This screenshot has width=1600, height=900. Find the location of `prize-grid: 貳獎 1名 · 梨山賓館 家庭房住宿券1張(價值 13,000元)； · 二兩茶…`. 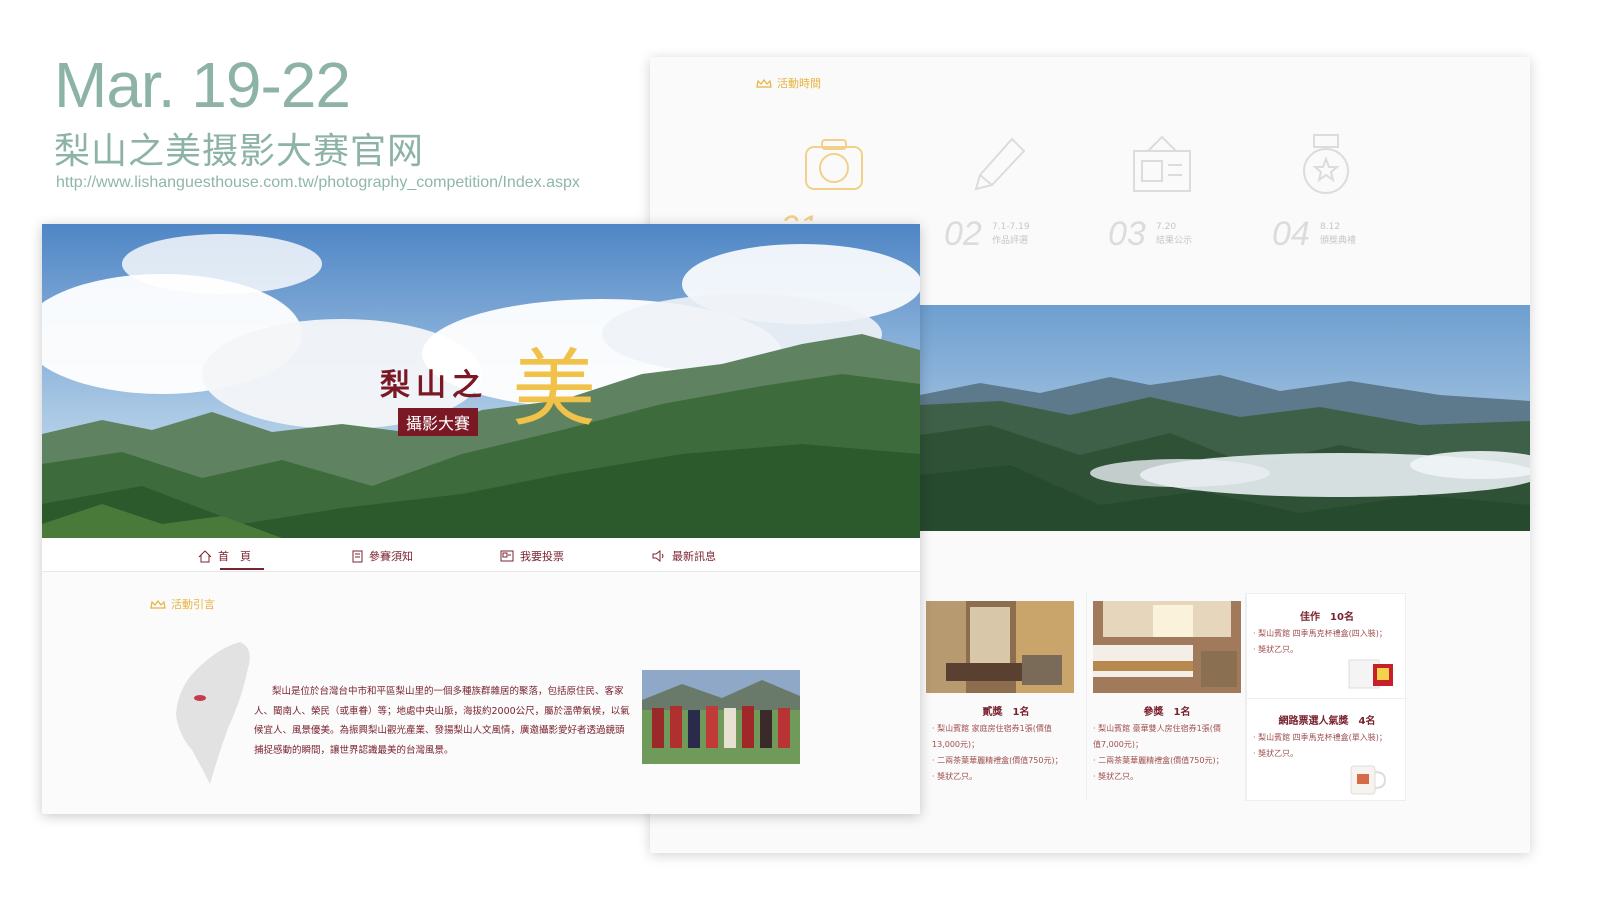

prize-grid: 貳獎 1名 · 梨山賓館 家庭房住宿券1張(價值 13,000元)； · 二兩茶… is located at coordinates (1166, 697).